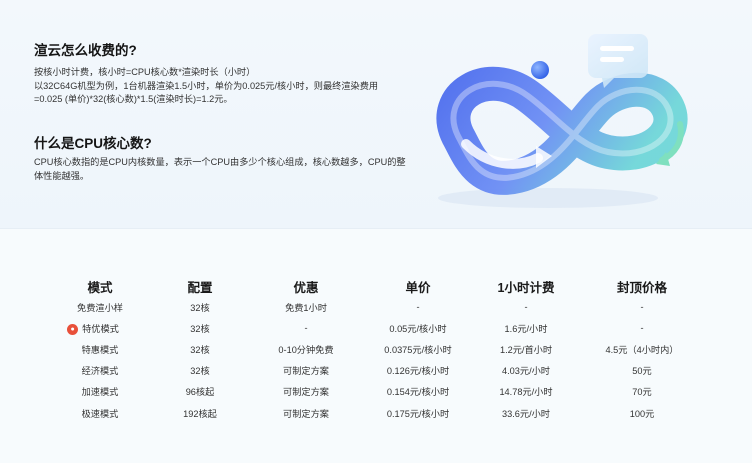 This screenshot has height=463, width=752. I want to click on mode-cell: 经济模式, so click(100, 371).